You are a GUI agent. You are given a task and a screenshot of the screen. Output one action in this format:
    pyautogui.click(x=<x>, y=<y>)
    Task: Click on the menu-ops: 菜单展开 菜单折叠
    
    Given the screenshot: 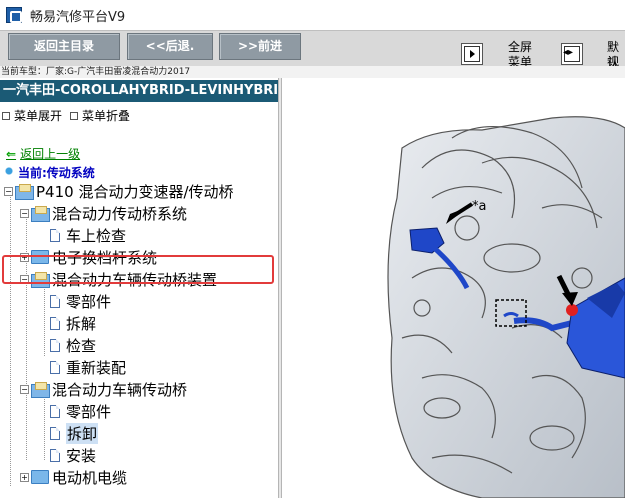 What is the action you would take?
    pyautogui.click(x=68, y=115)
    